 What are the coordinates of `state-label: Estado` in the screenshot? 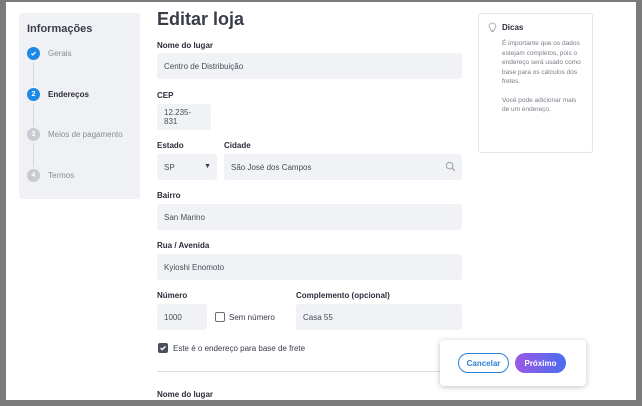 It's located at (170, 145).